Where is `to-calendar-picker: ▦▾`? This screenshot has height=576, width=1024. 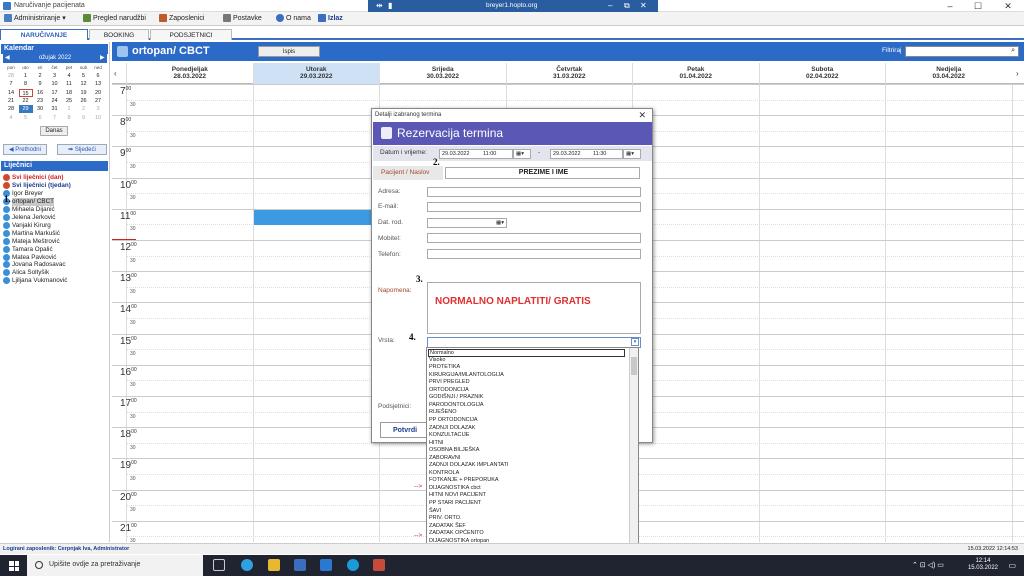
to-calendar-picker: ▦▾ is located at coordinates (632, 154).